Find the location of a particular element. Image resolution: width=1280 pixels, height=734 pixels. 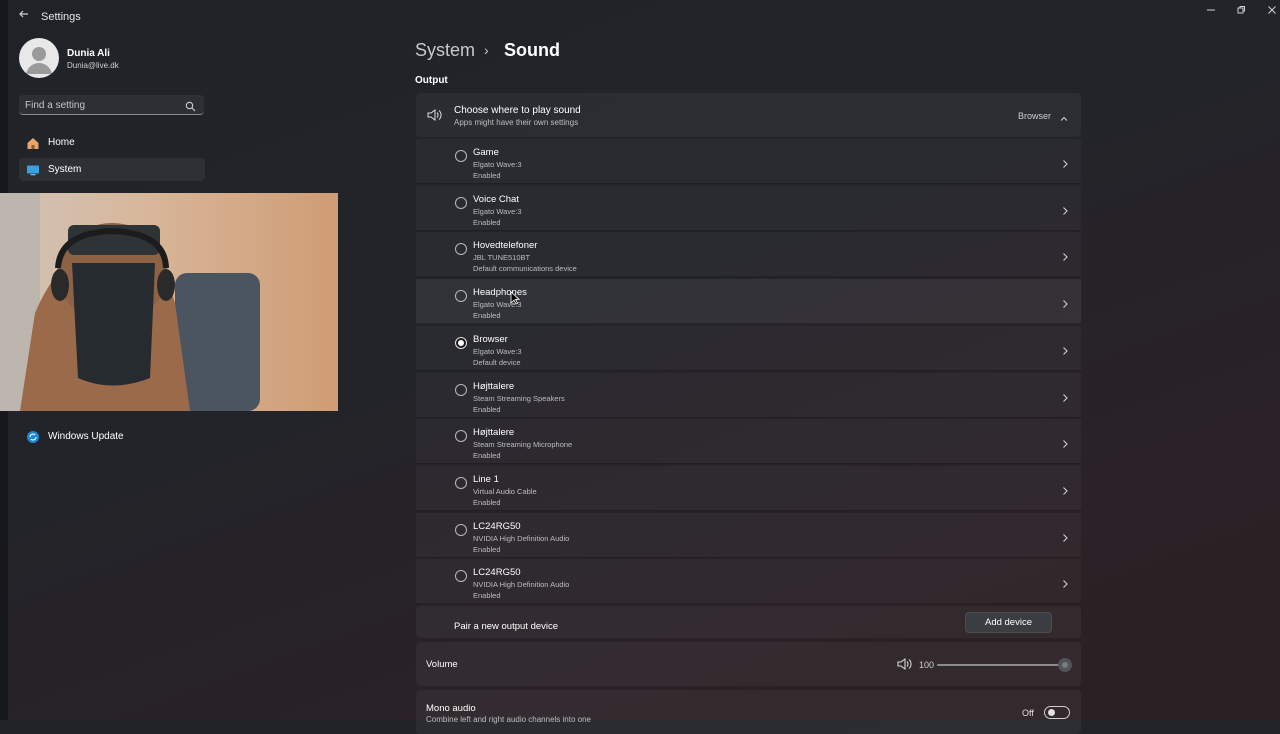

speaker-volume-icon is located at coordinates (905, 664).